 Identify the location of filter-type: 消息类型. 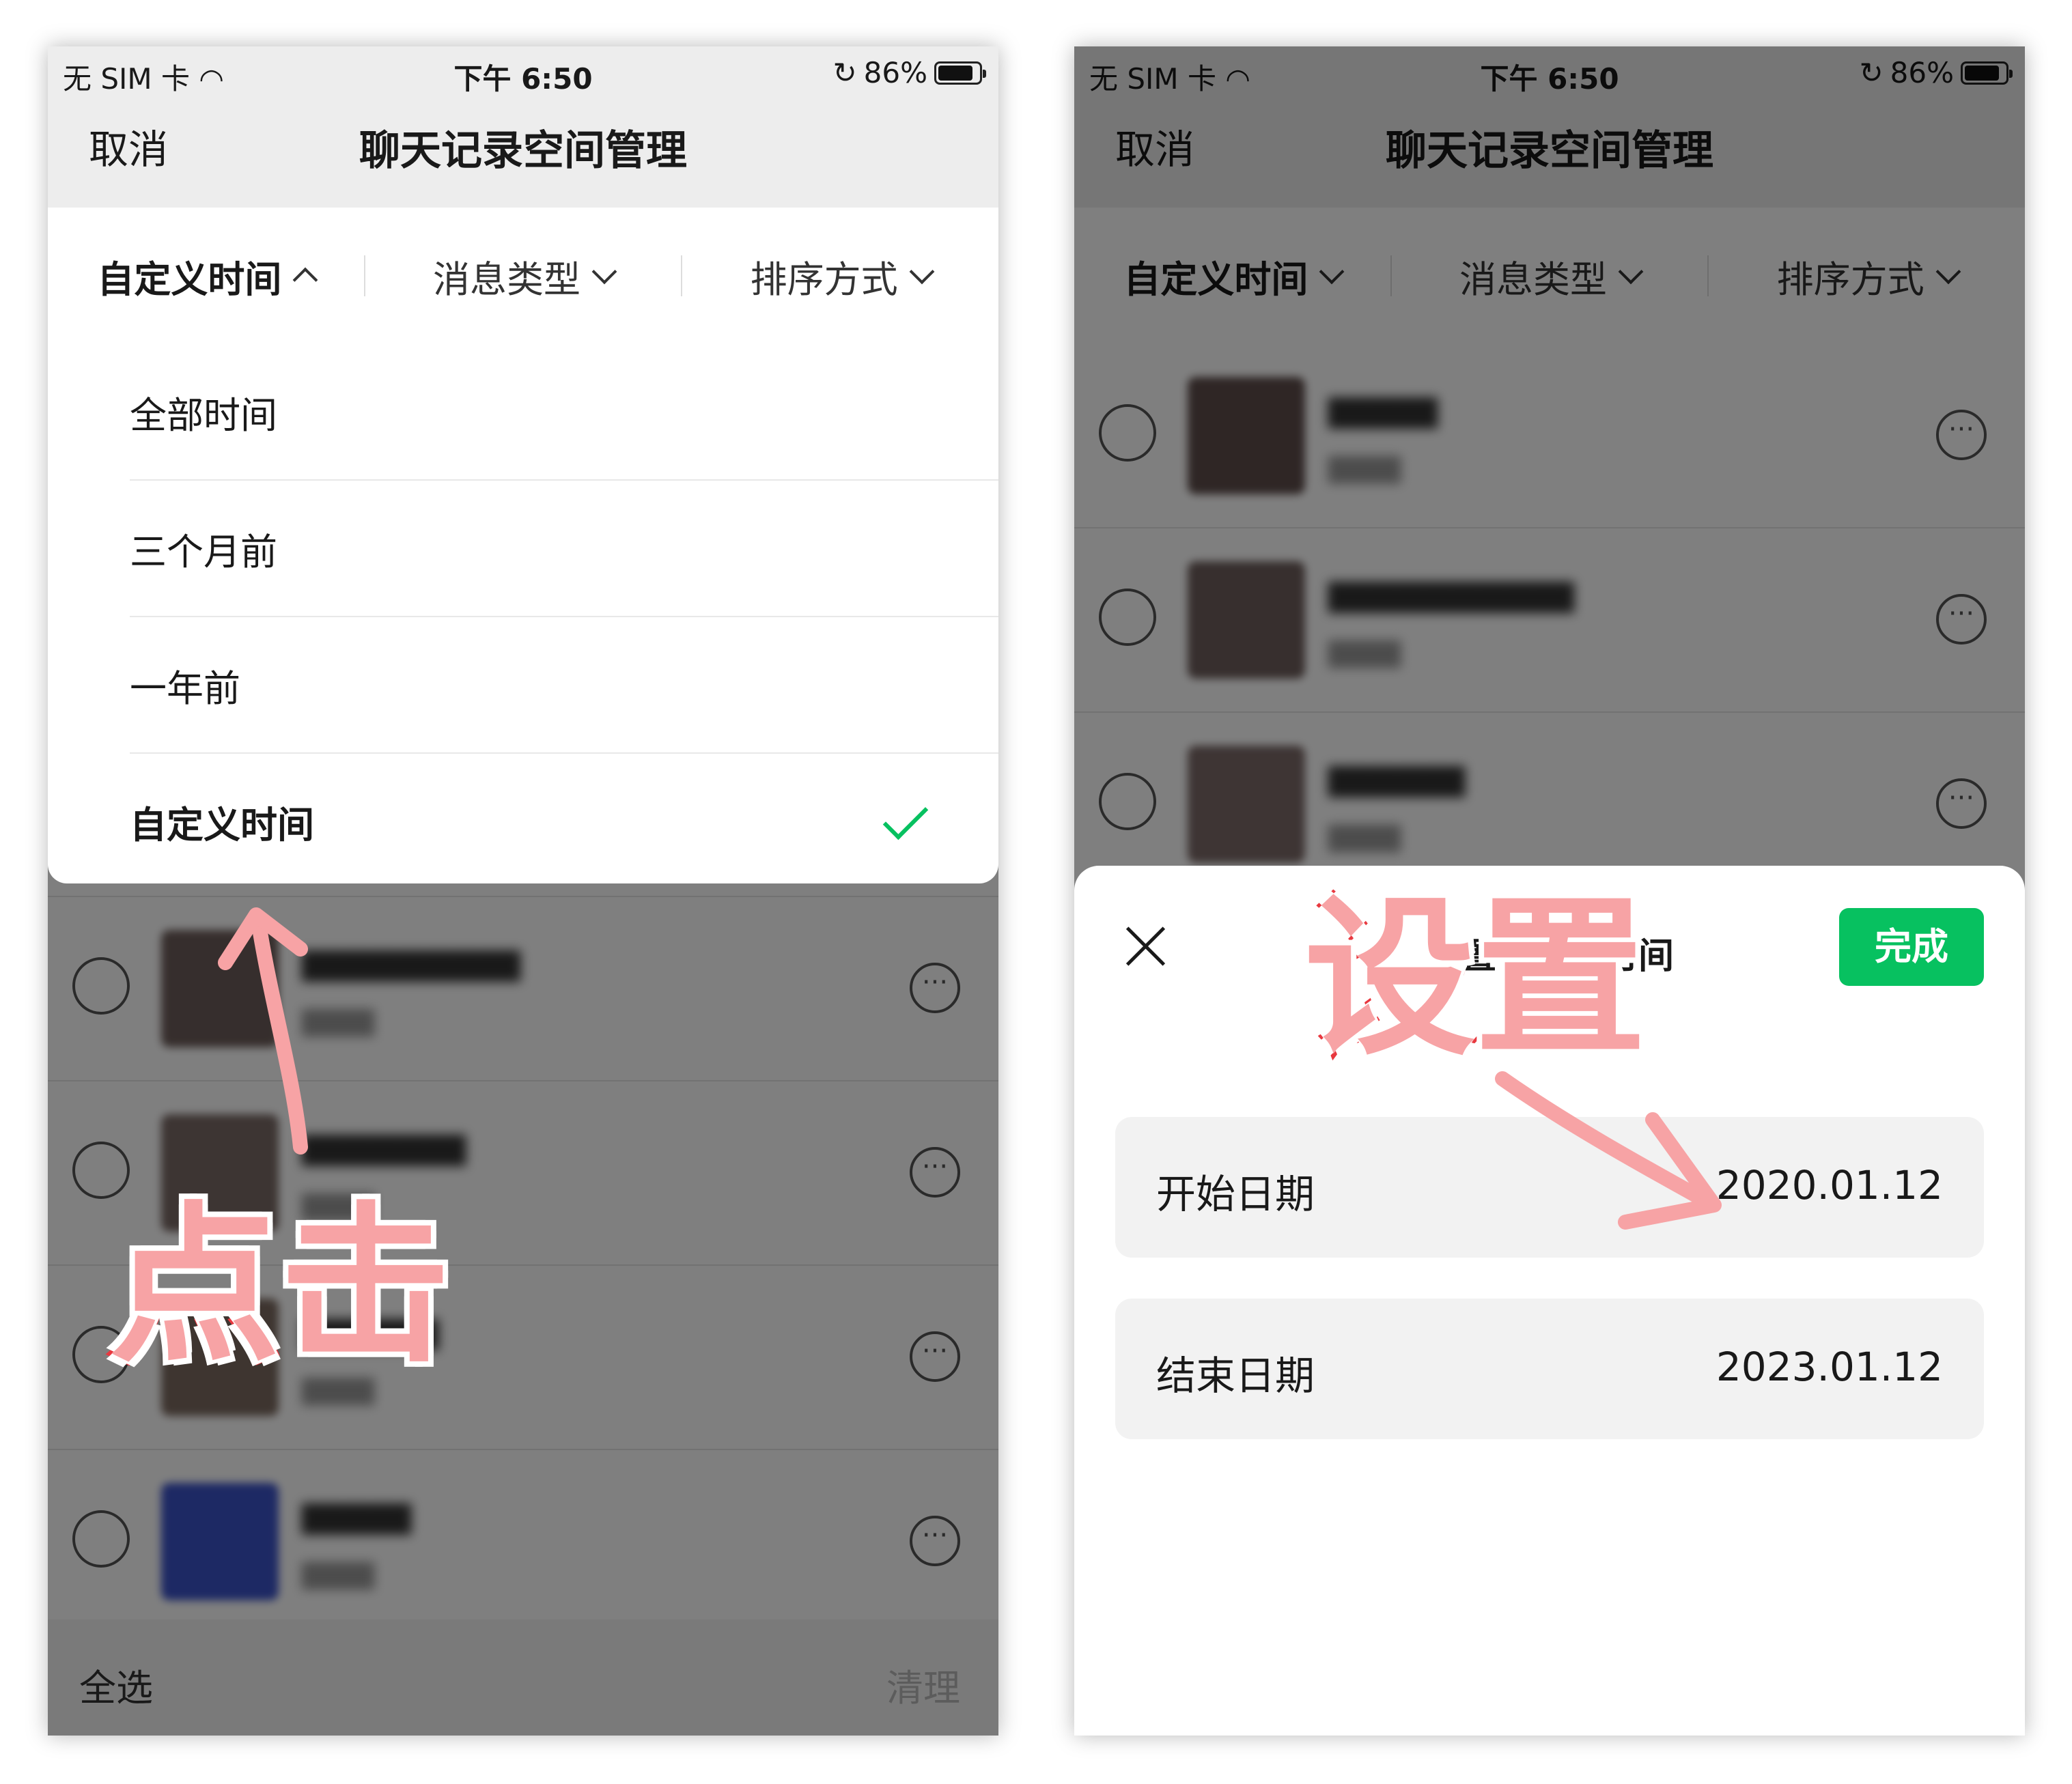
(523, 276).